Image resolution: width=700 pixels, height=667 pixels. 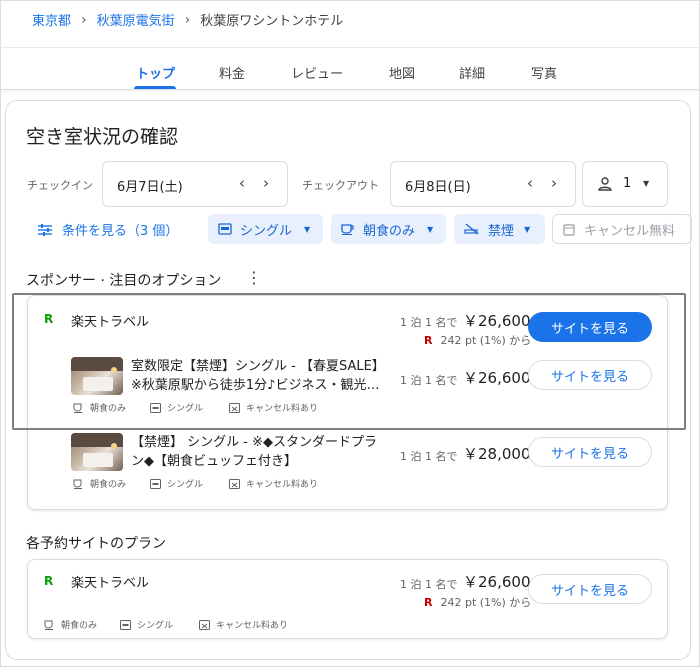 What do you see at coordinates (150, 187) in the screenshot?
I see `checkin-value: 6月7日(土)` at bounding box center [150, 187].